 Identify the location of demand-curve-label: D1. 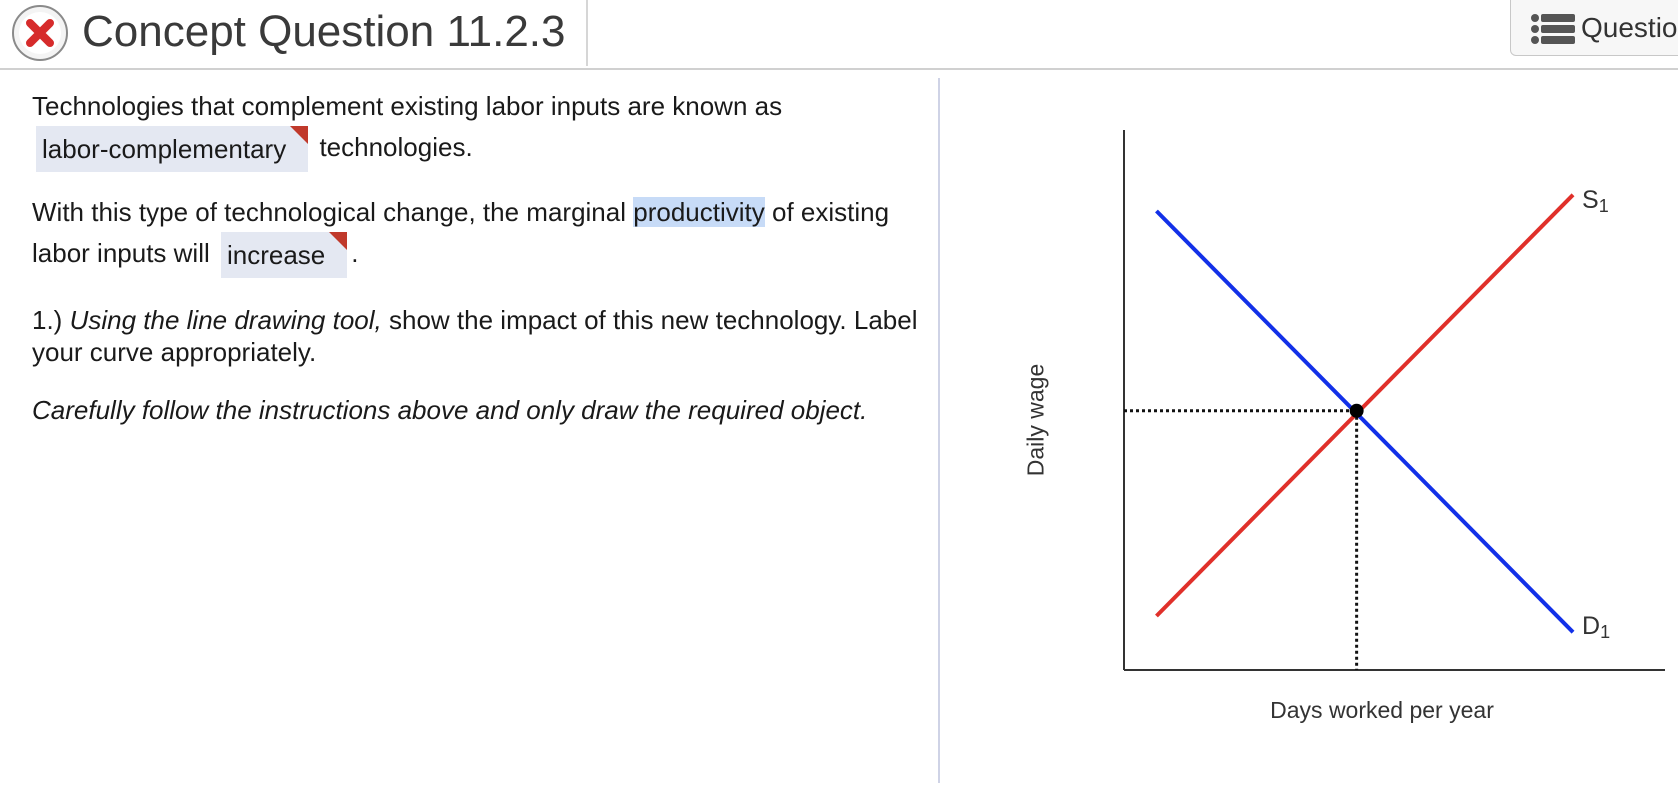
(1596, 627).